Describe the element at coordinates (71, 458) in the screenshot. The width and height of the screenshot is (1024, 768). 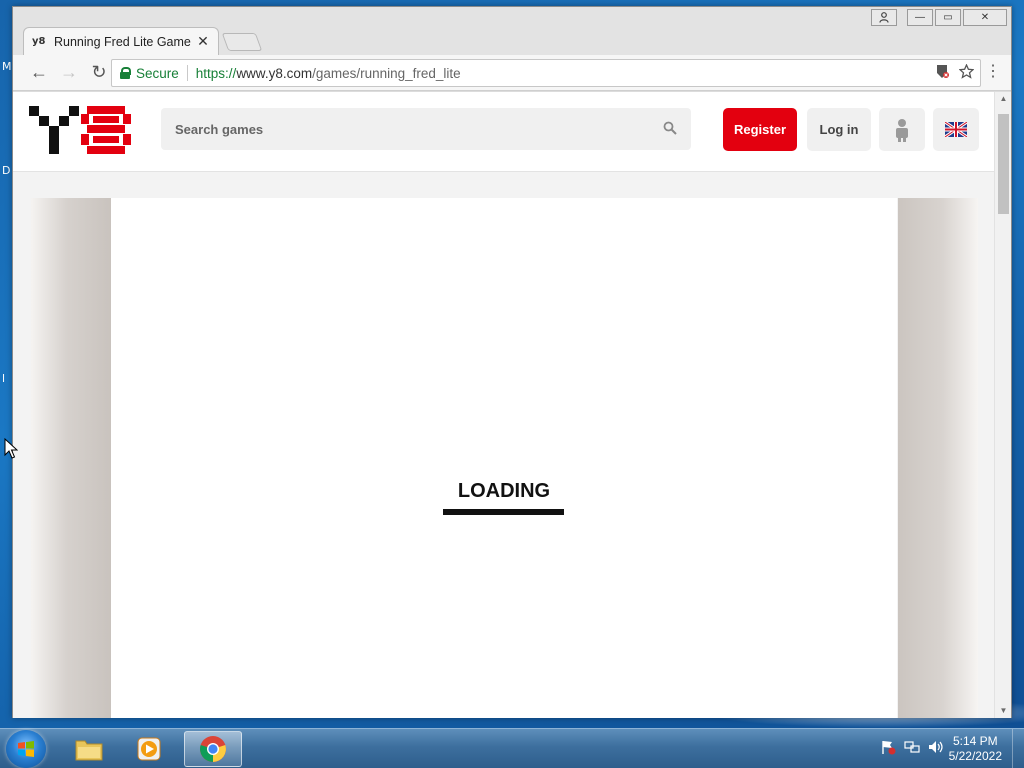
I see `left-side-banner` at that location.